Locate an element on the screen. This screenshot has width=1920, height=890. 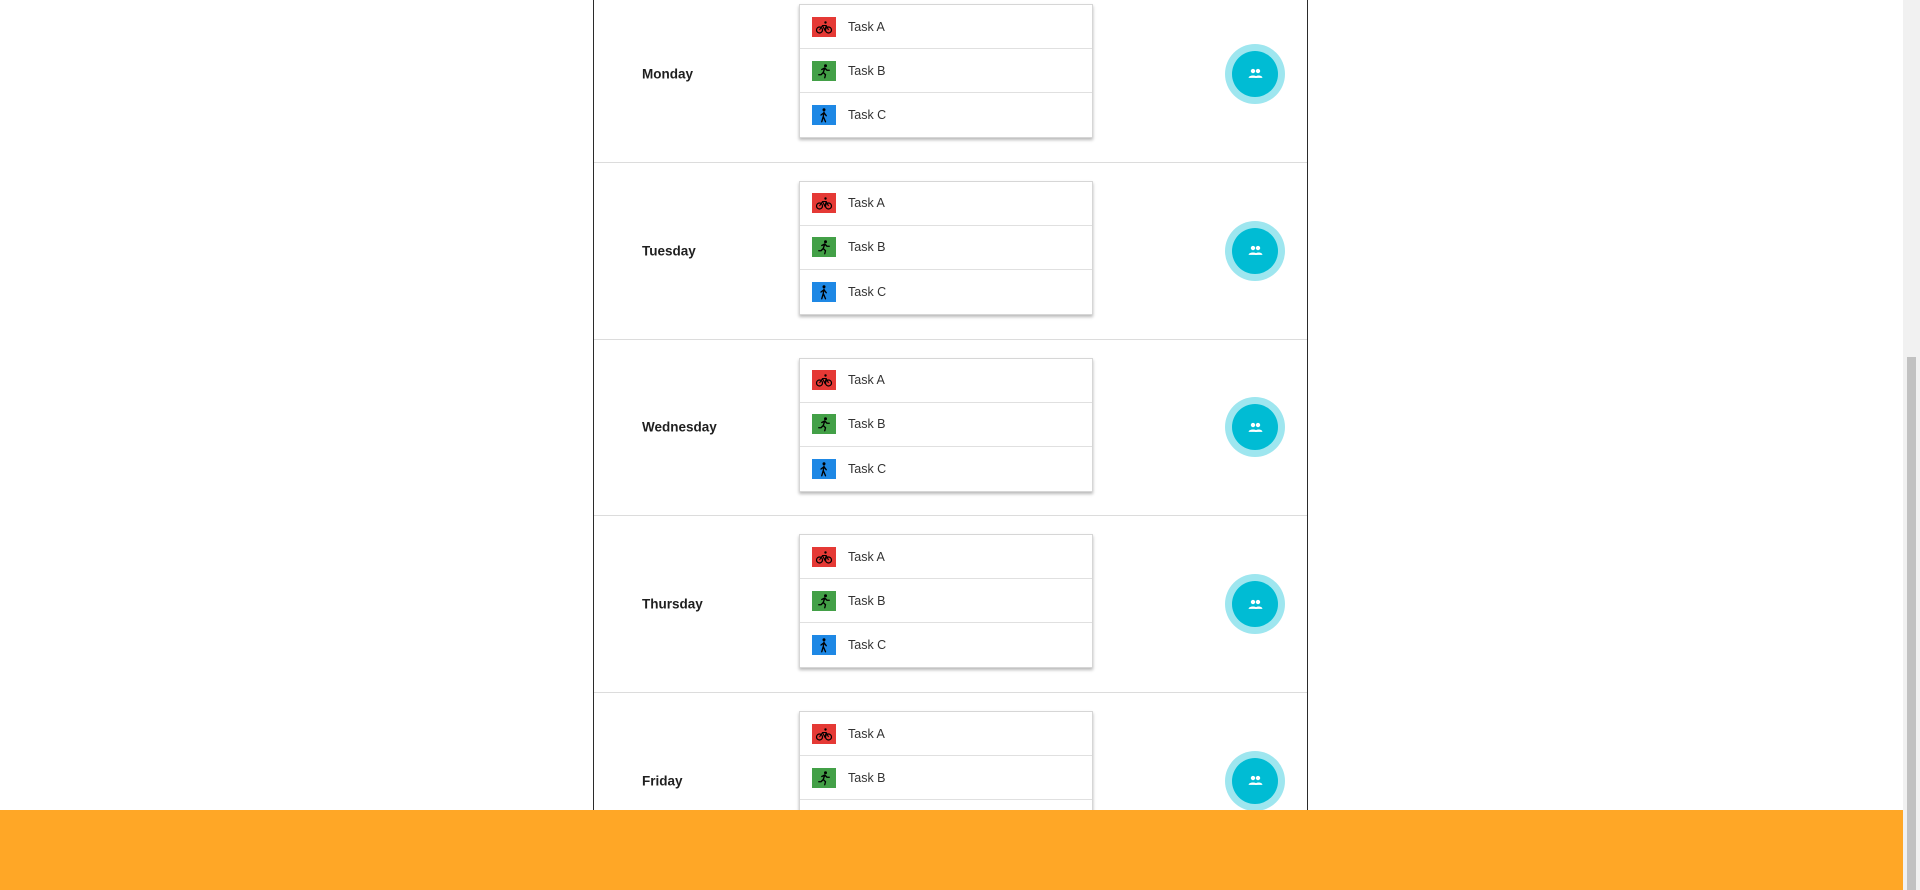
day-label: Wednesday is located at coordinates (679, 427).